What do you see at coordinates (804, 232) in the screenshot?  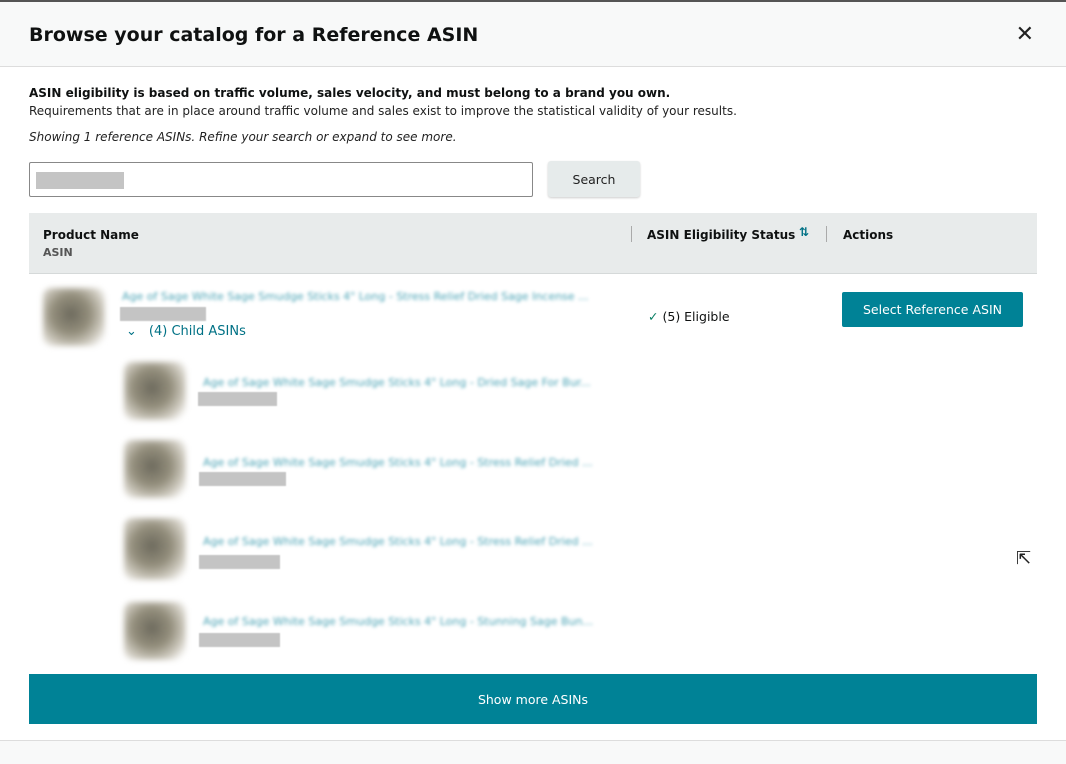 I see `sort-icon: ⇅` at bounding box center [804, 232].